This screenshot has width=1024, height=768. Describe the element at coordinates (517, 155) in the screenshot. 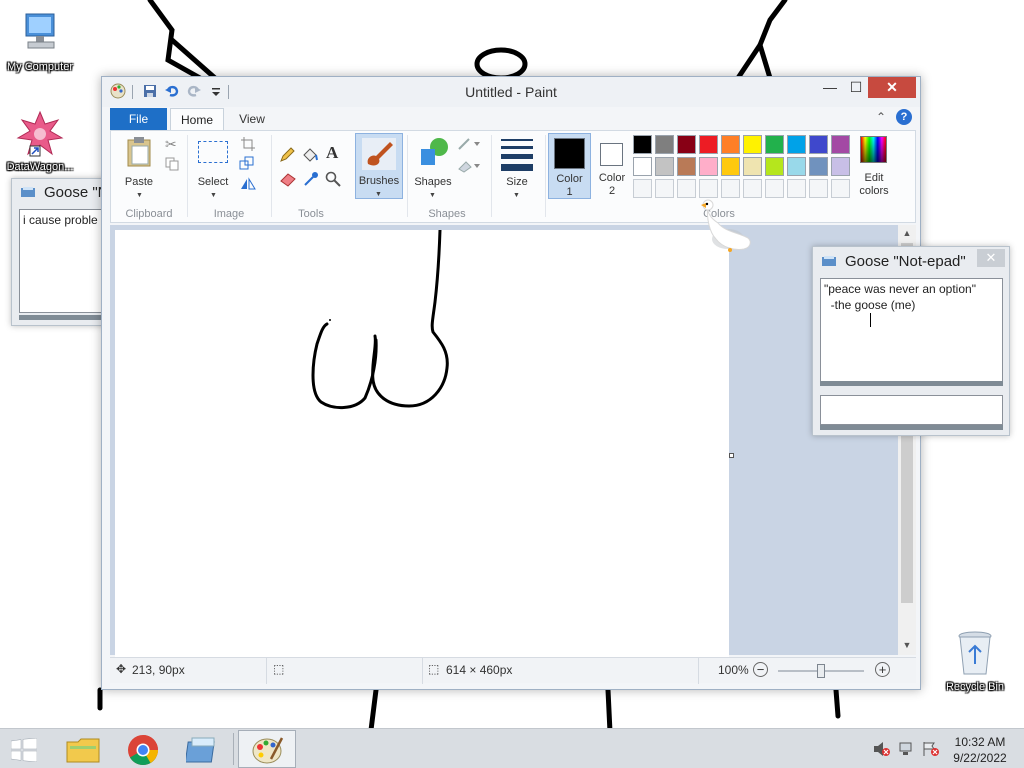

I see `size-icon` at that location.